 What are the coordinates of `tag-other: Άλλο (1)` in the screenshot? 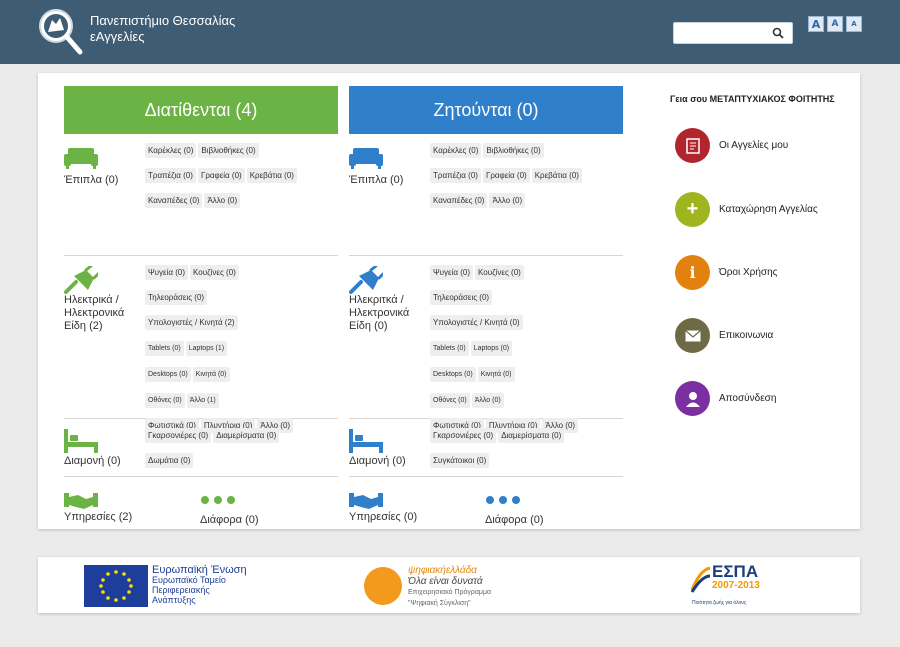 It's located at (202, 400).